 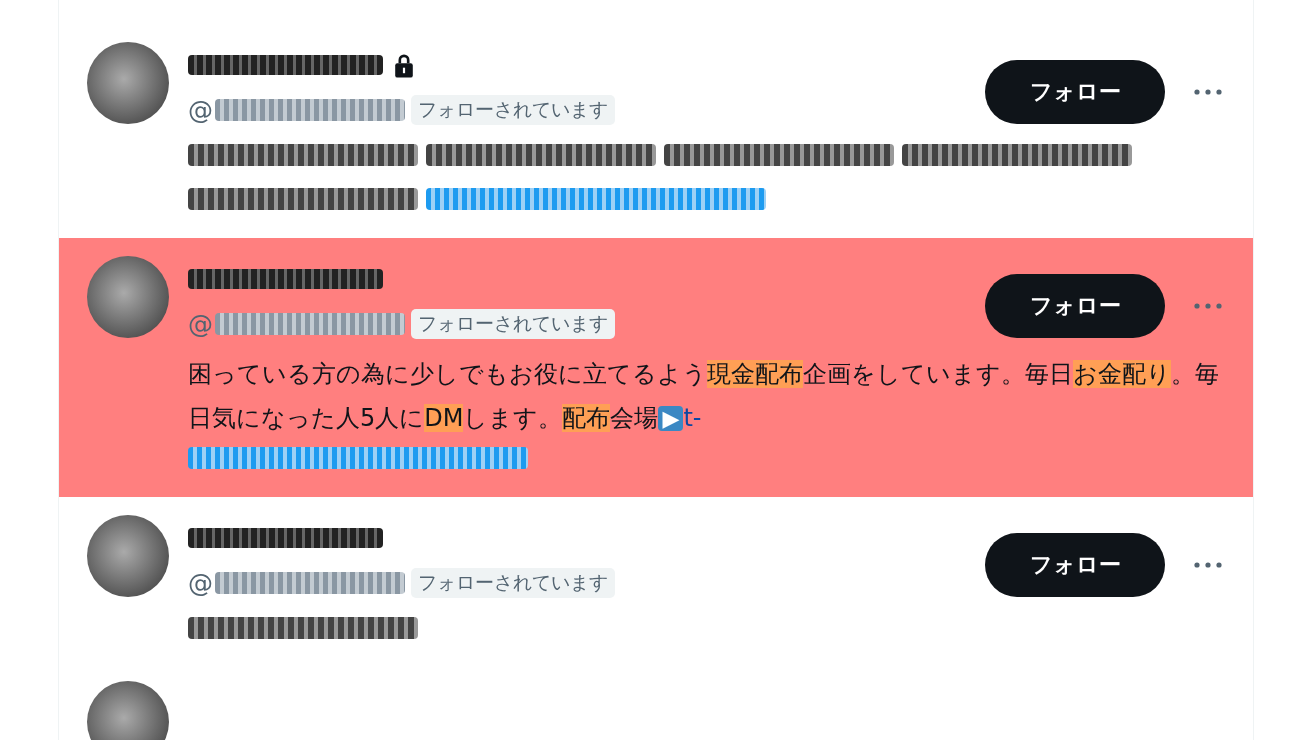 I want to click on highlighted-text: DM, so click(x=444, y=418).